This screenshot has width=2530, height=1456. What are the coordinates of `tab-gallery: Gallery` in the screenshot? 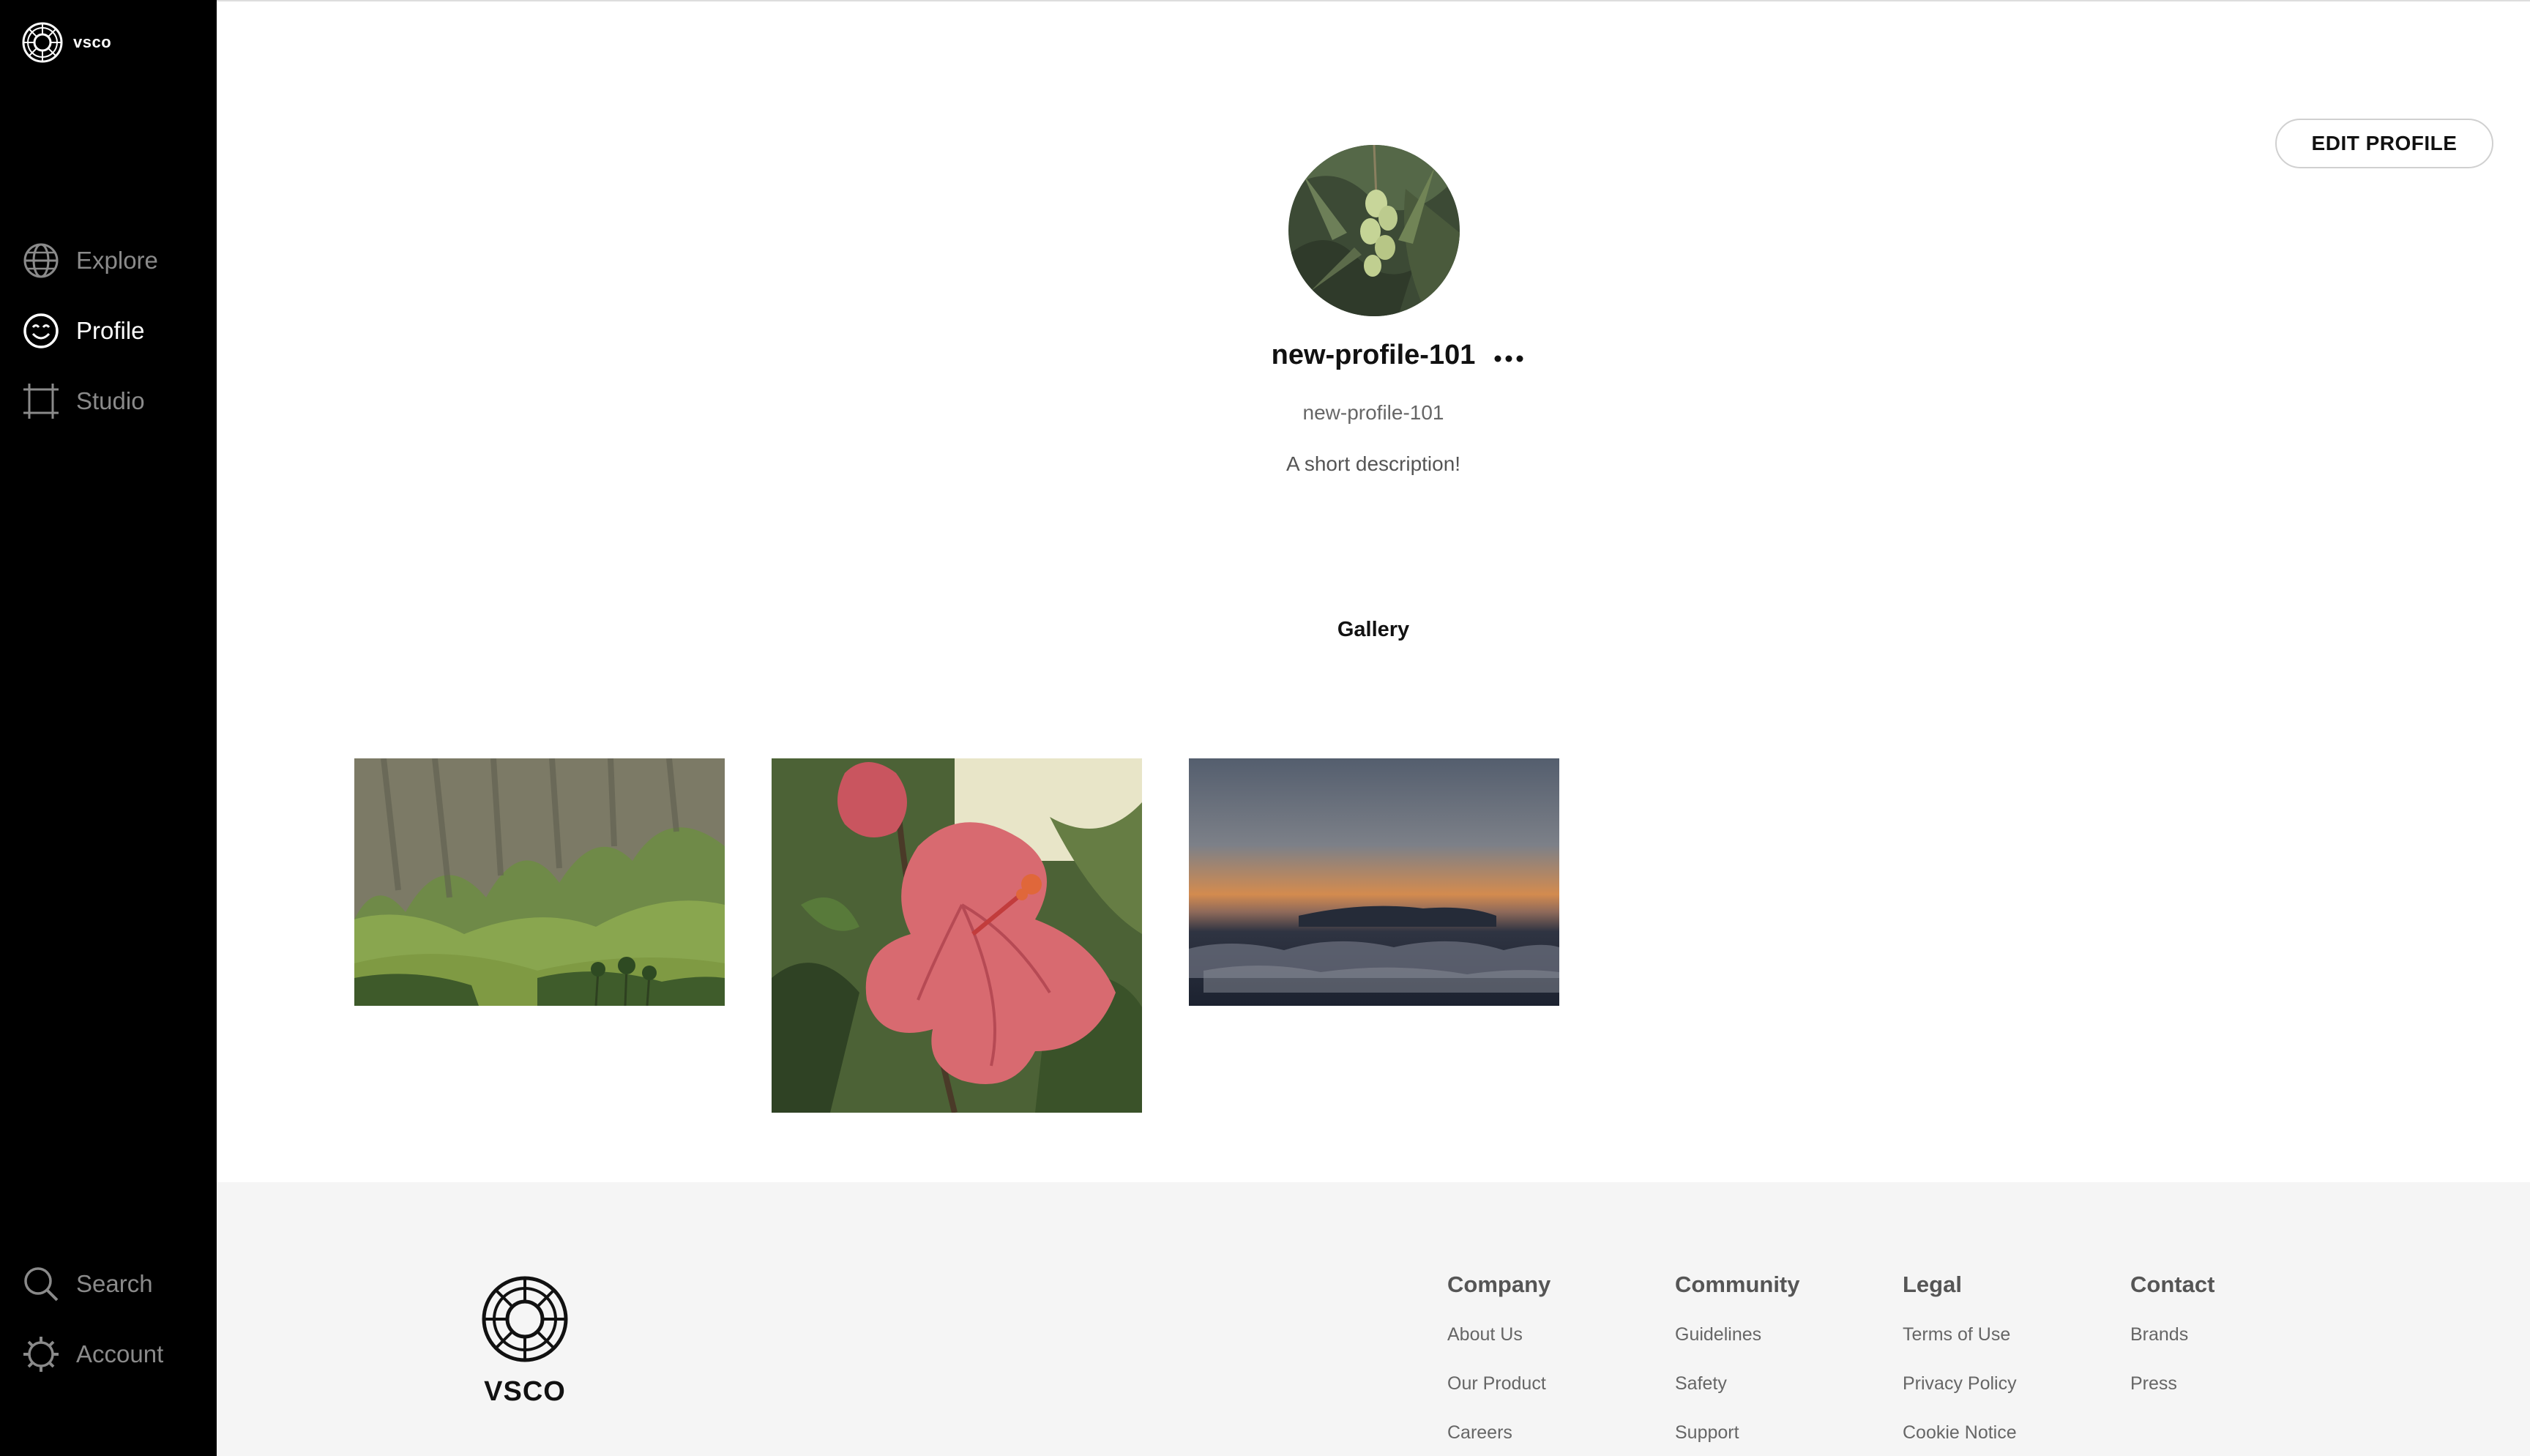 It's located at (1374, 630).